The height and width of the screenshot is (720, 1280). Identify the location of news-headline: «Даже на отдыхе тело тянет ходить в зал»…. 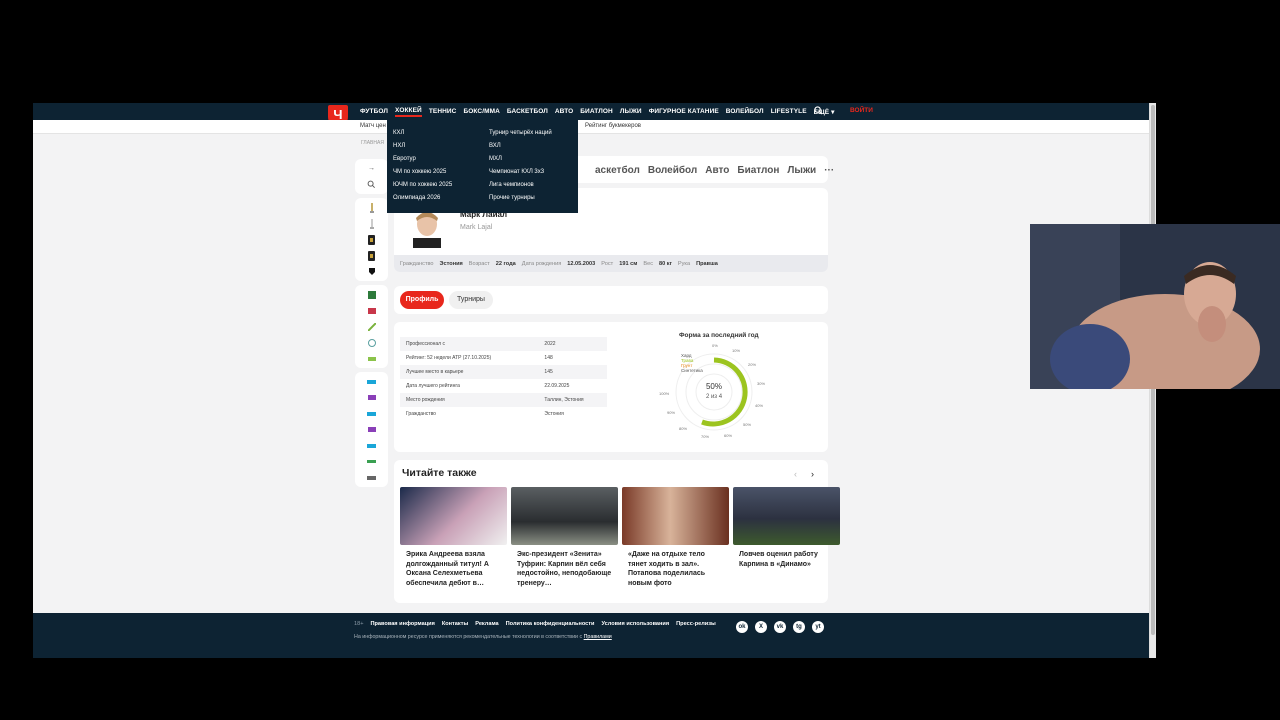
(675, 569).